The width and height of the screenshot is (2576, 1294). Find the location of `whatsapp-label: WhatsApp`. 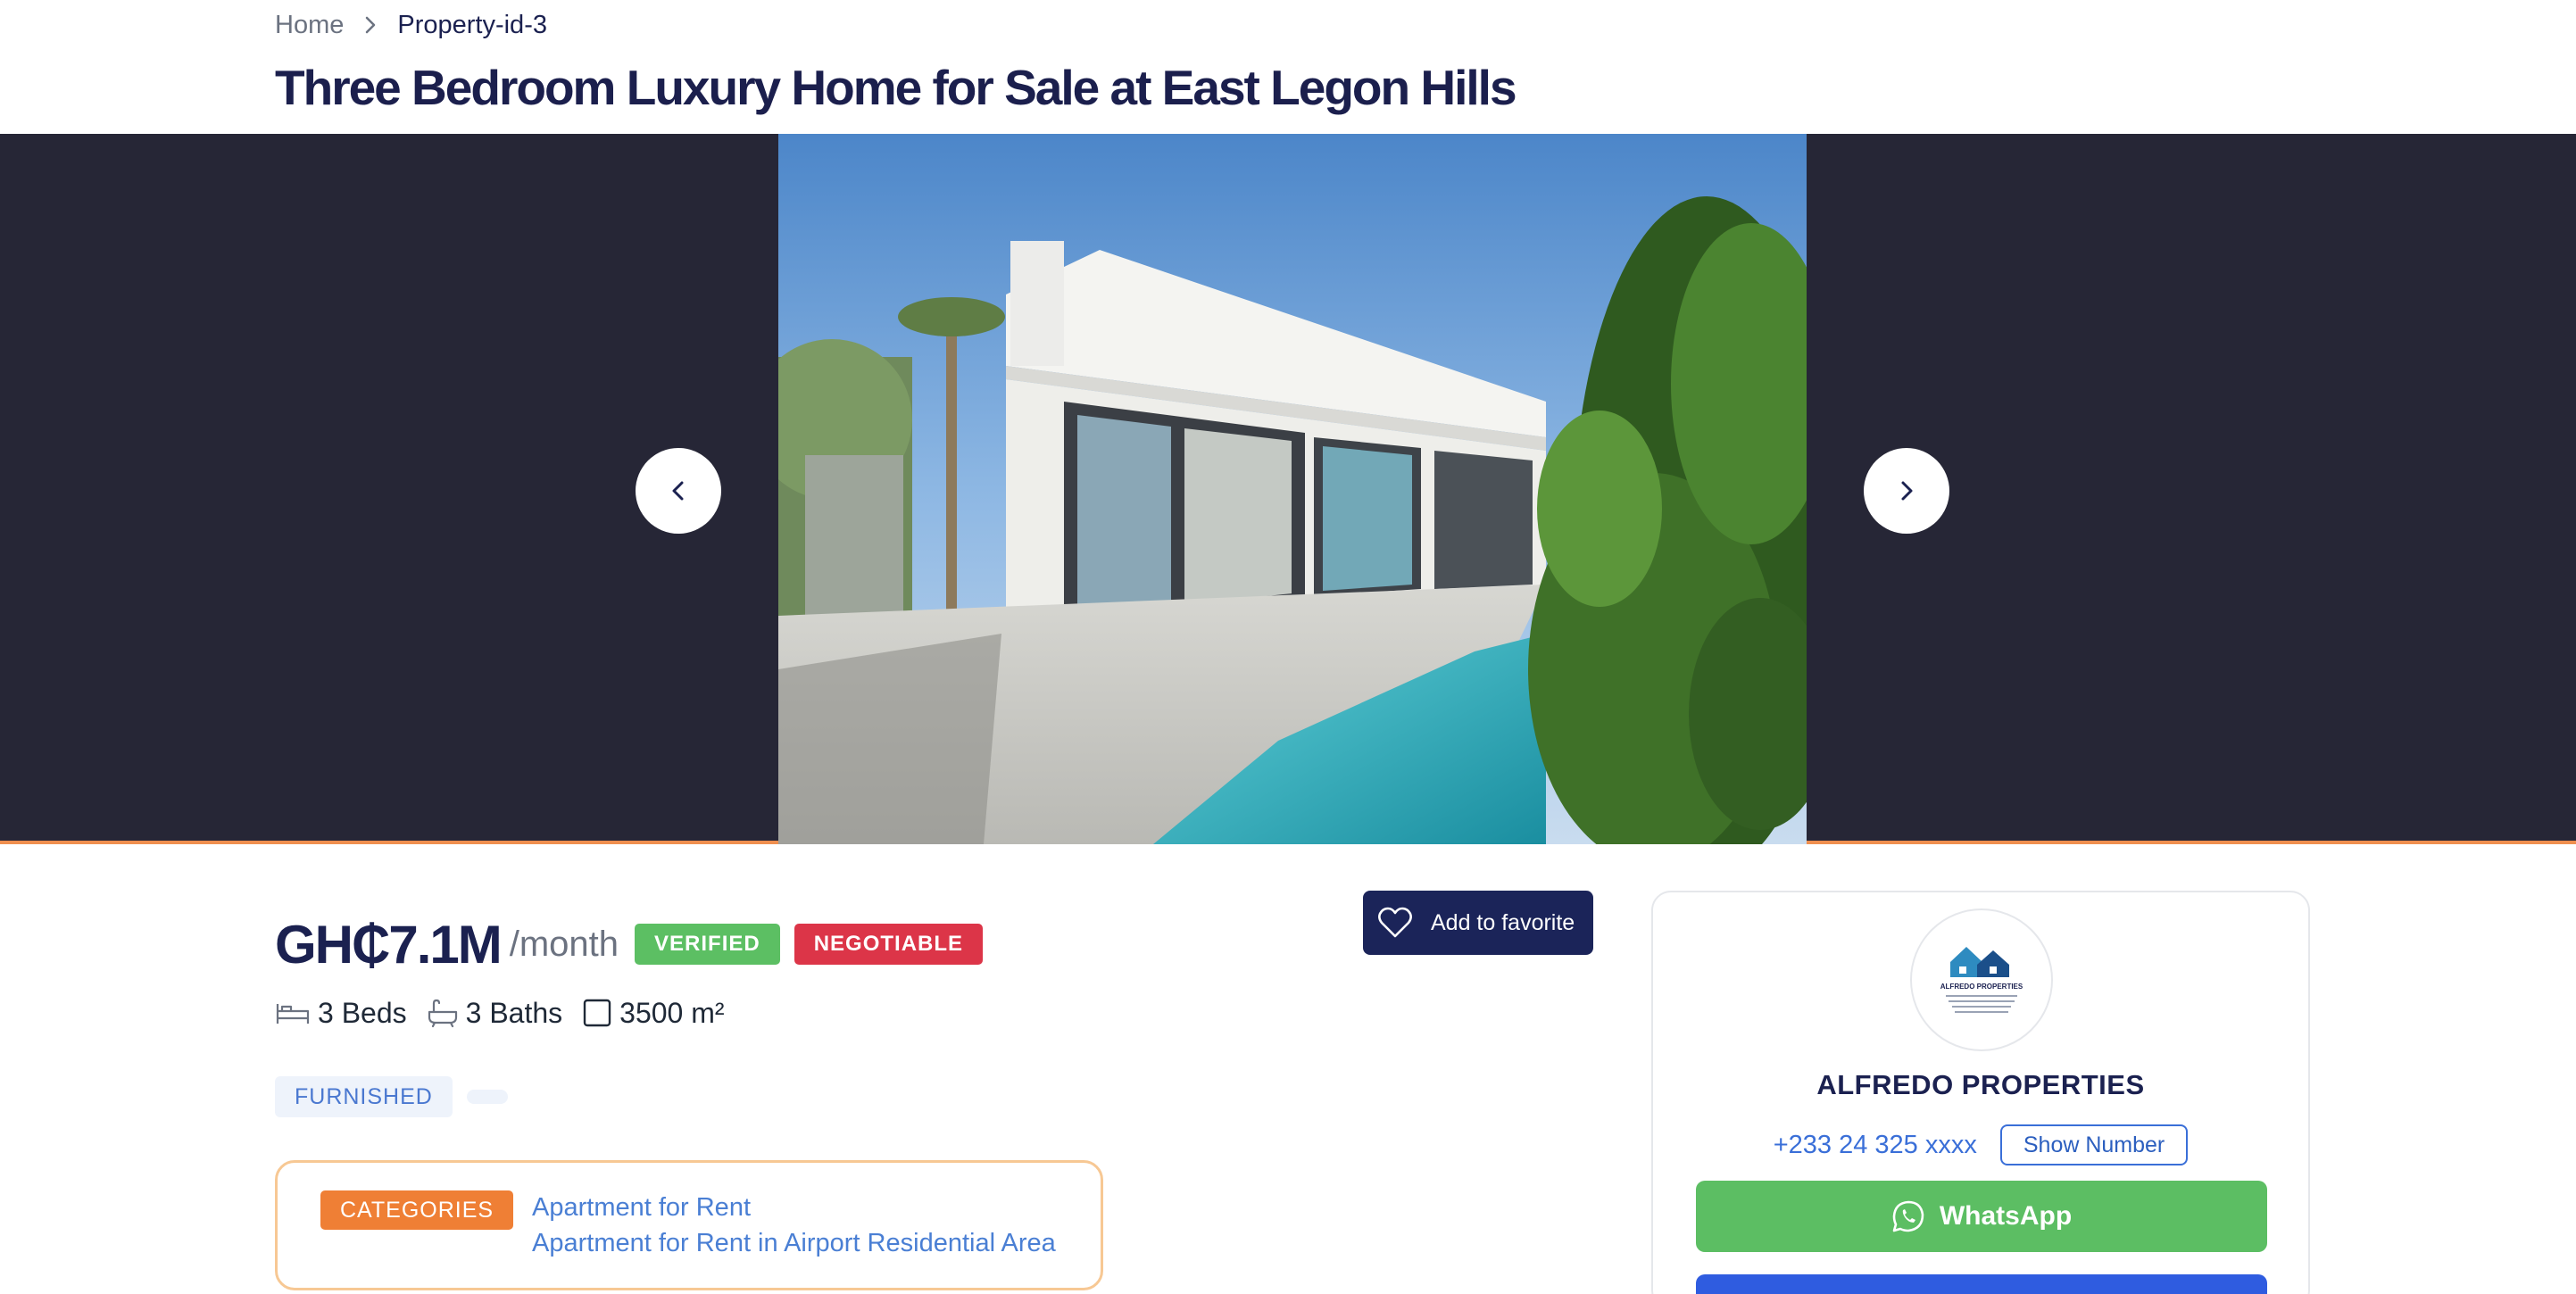

whatsapp-label: WhatsApp is located at coordinates (2006, 1216).